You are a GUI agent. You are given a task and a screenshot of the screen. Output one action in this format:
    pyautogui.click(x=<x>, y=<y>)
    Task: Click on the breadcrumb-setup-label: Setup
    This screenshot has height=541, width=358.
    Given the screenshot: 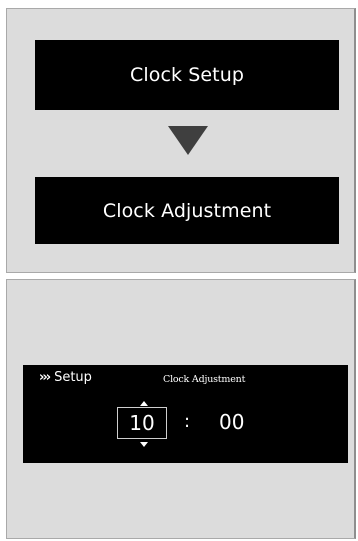 What is the action you would take?
    pyautogui.click(x=73, y=377)
    